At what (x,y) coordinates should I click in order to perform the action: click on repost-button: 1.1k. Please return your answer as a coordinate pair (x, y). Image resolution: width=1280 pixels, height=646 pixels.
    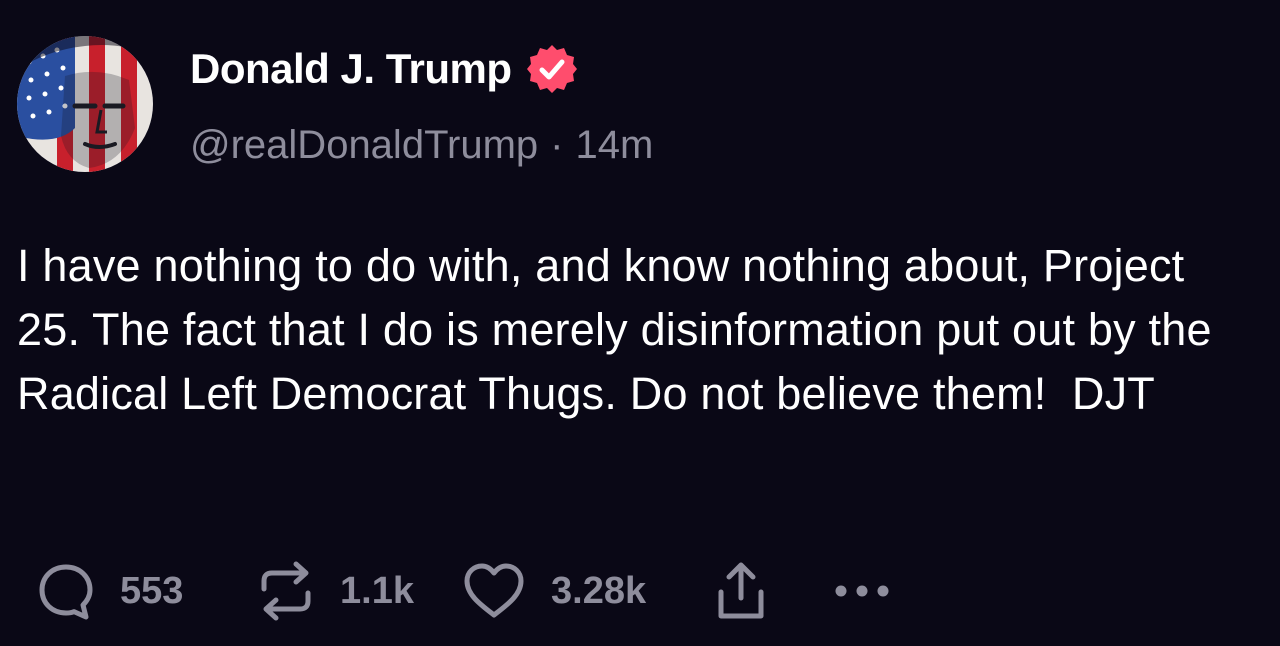
    Looking at the image, I should click on (358, 591).